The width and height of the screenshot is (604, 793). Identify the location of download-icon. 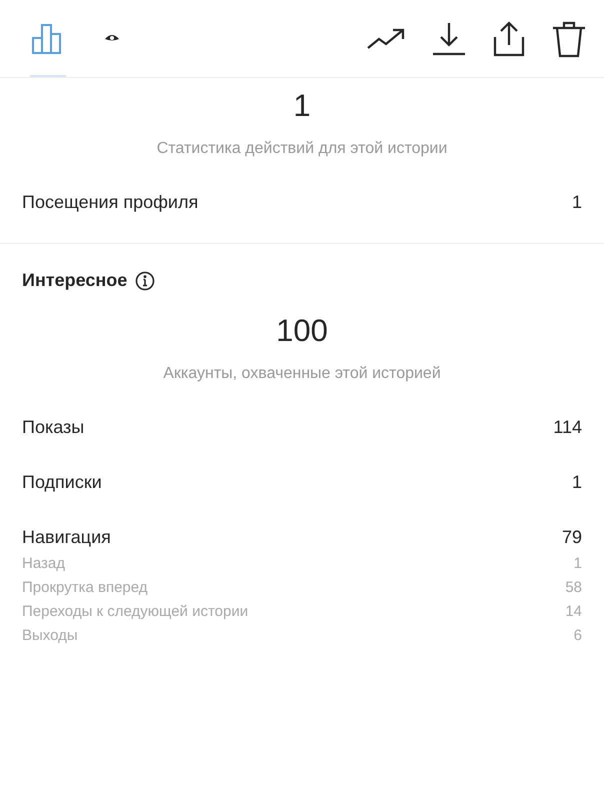
(449, 38).